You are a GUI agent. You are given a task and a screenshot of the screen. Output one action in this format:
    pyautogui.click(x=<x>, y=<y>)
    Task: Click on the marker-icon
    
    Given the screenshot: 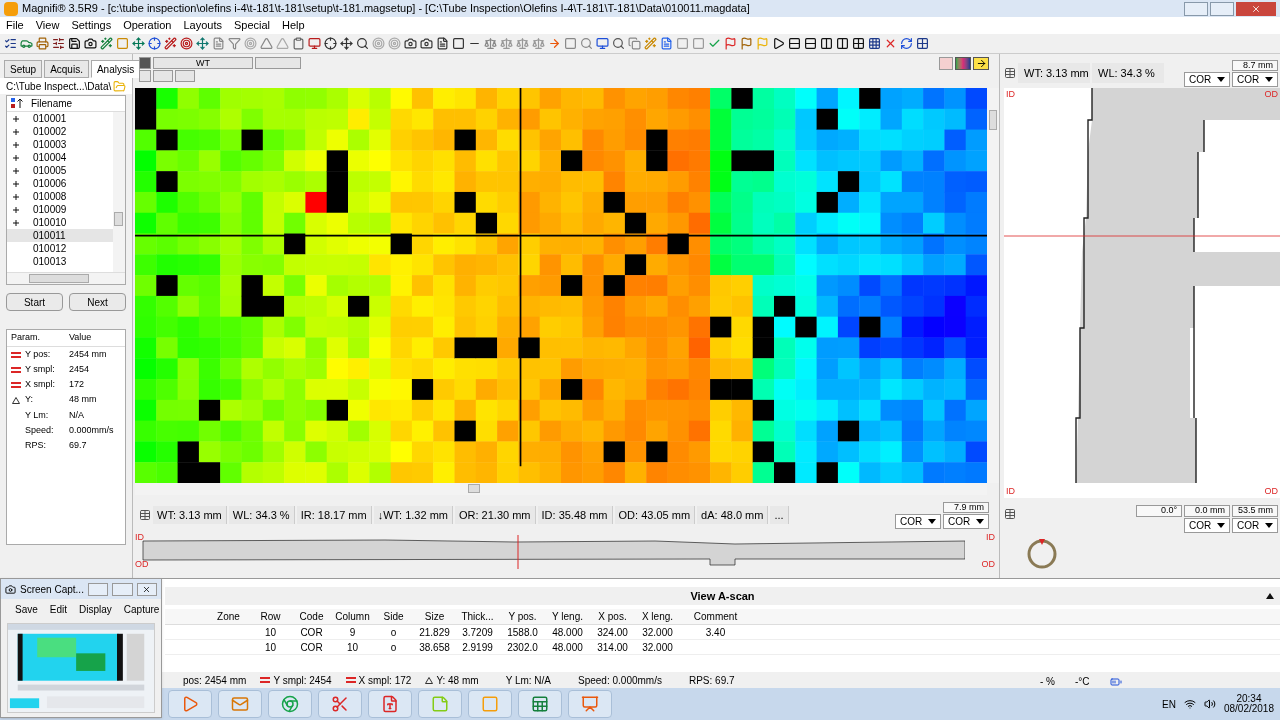 What is the action you would take?
    pyautogui.click(x=378, y=43)
    